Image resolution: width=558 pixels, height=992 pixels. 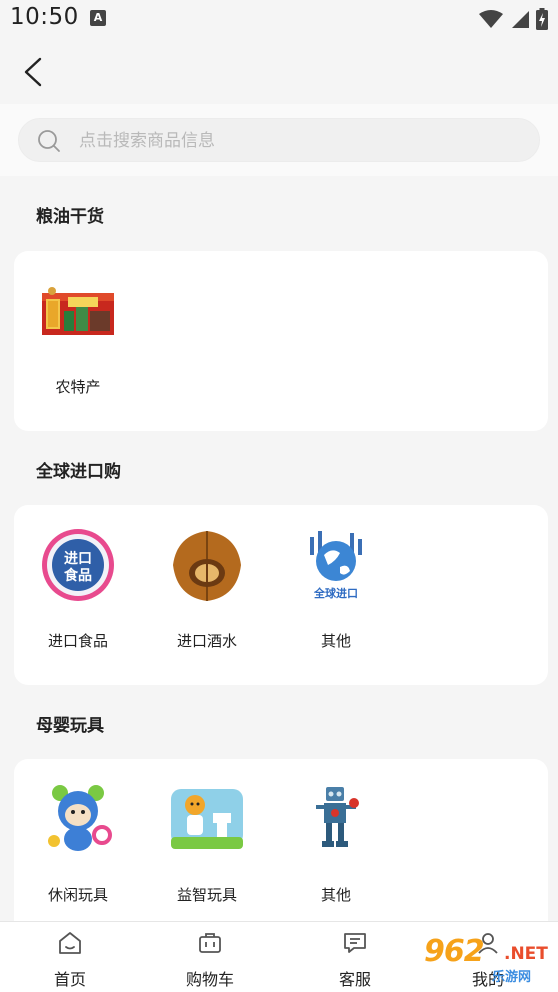 I want to click on status-icons, so click(x=513, y=19).